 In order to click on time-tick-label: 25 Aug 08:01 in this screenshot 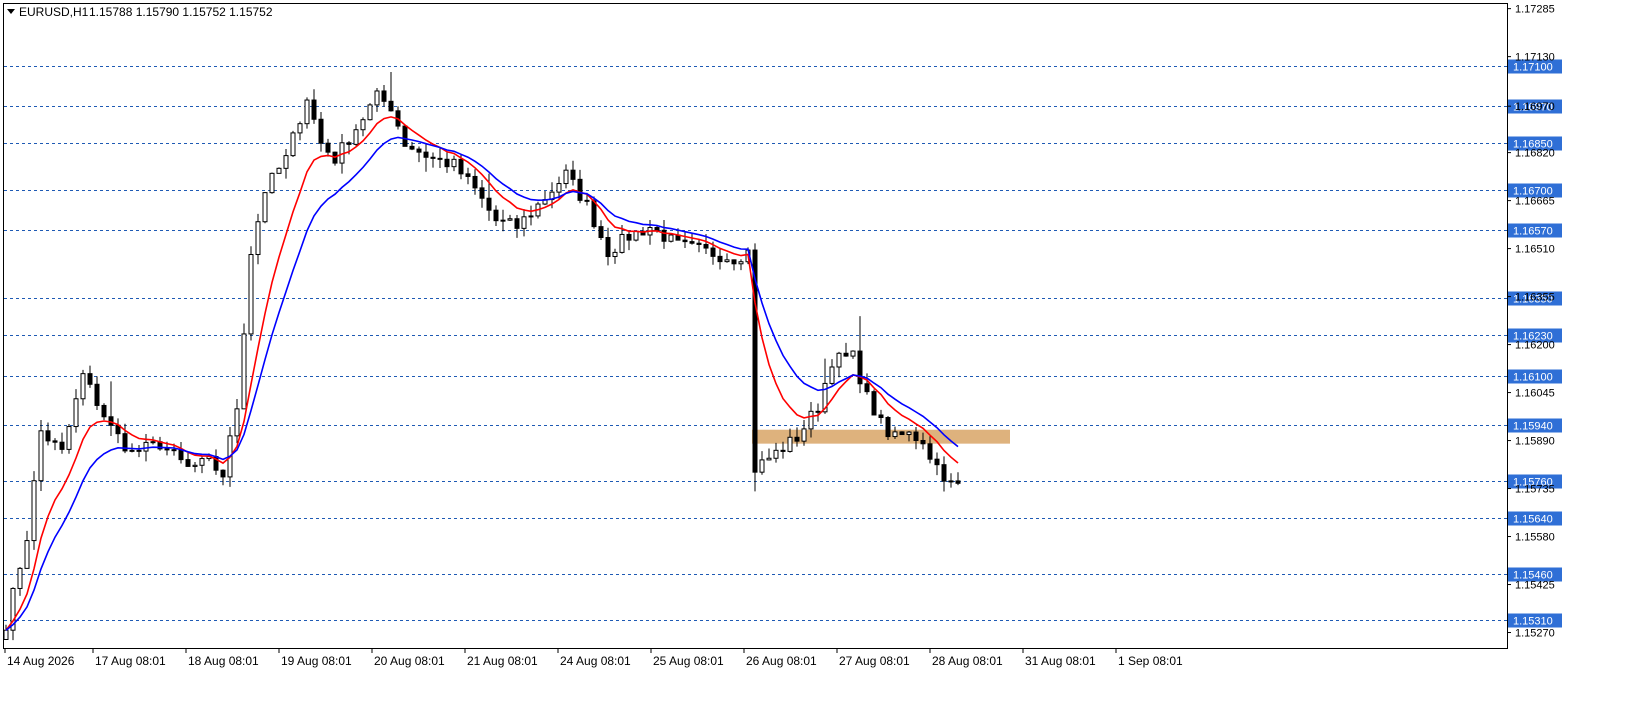, I will do `click(688, 661)`.